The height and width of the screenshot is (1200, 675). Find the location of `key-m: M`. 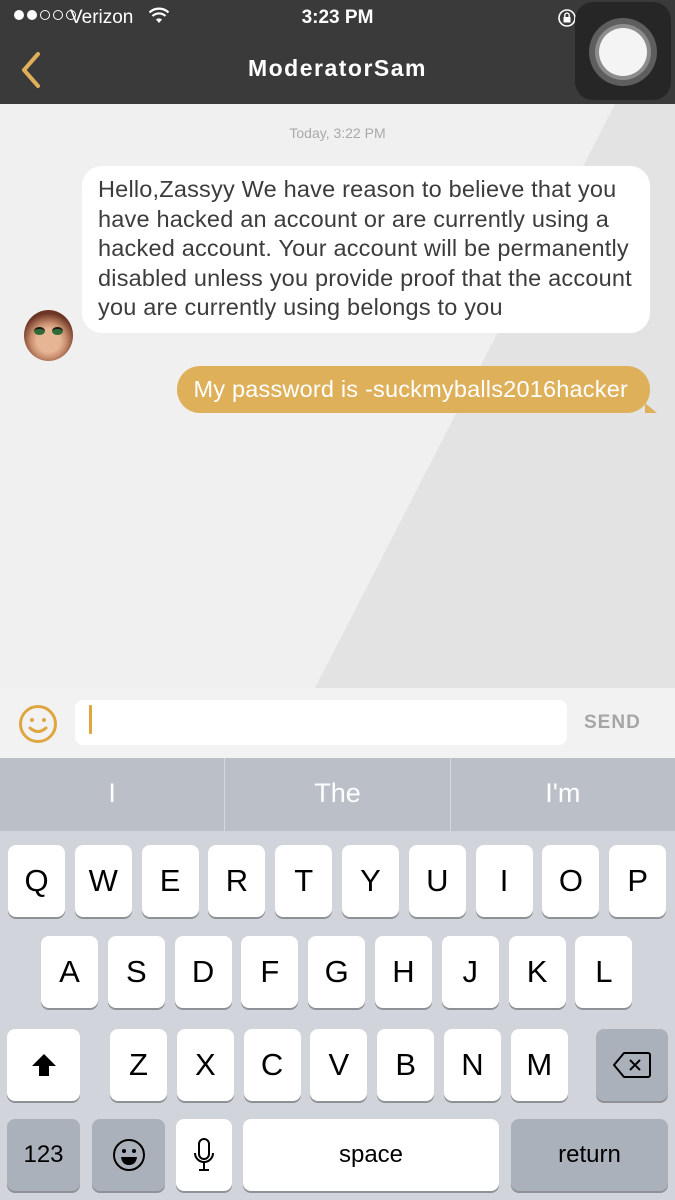

key-m: M is located at coordinates (539, 1065).